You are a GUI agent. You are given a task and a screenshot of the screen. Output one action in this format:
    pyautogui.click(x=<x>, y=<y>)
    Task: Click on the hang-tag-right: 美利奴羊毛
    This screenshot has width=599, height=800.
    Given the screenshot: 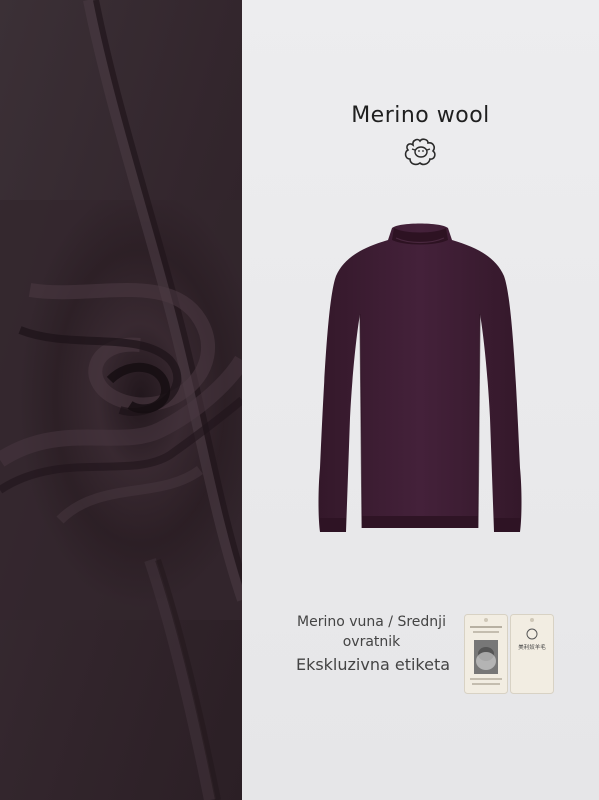 What is the action you would take?
    pyautogui.click(x=532, y=656)
    